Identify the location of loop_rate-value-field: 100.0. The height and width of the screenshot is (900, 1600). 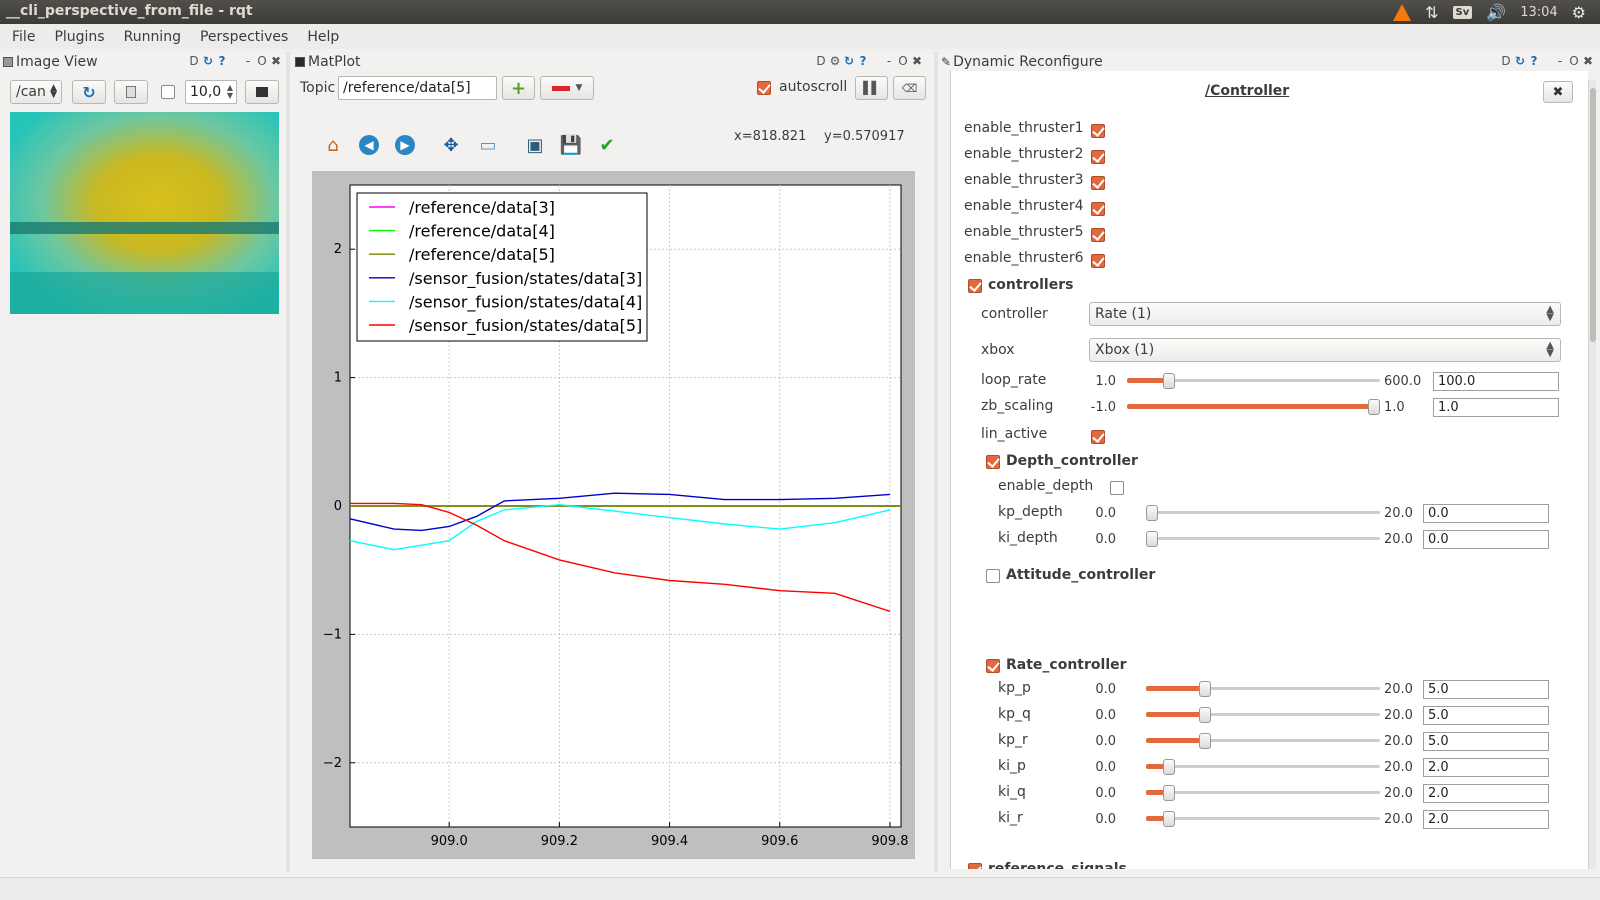
(1496, 381).